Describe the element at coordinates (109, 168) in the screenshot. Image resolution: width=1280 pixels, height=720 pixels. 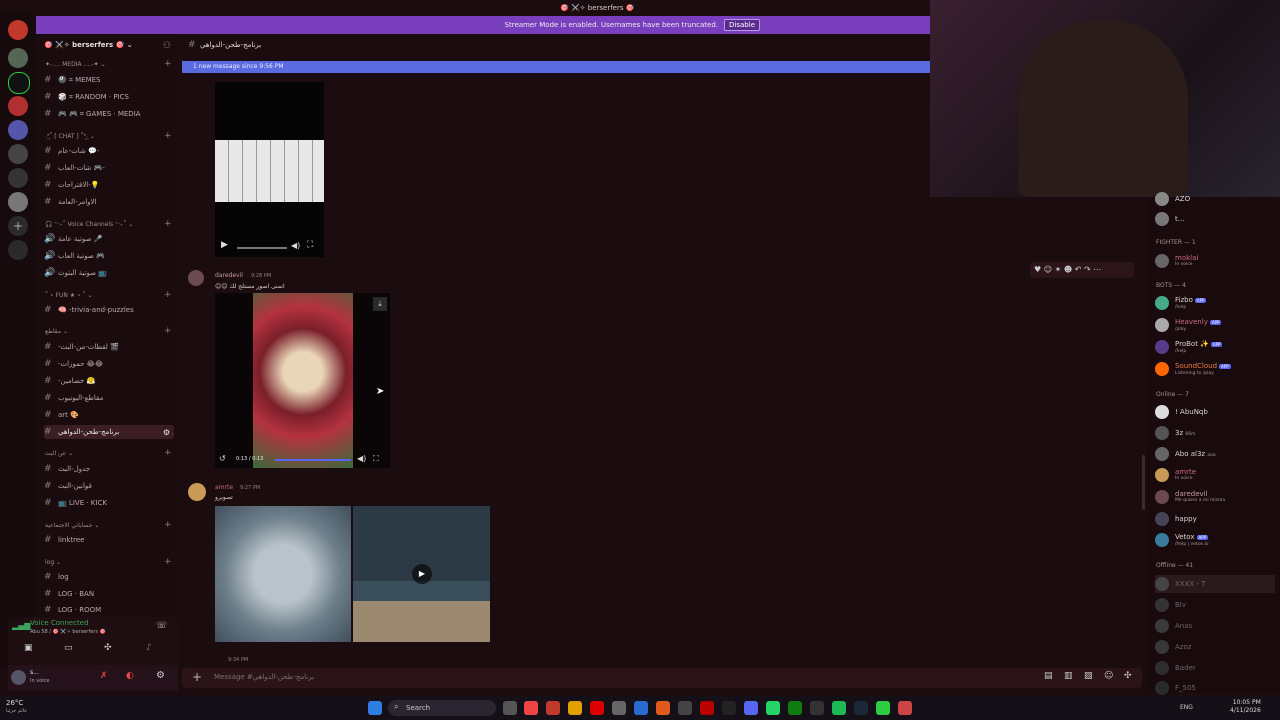
I see `channel-games-chat: # شات-العاب 🎮-` at that location.